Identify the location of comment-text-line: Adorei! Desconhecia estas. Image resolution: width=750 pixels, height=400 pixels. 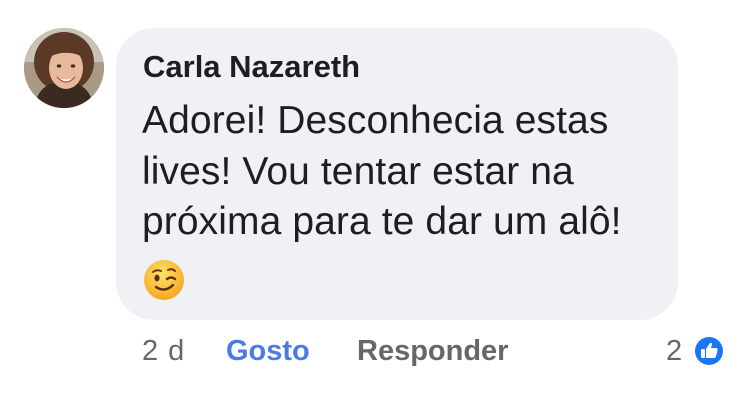
(375, 120).